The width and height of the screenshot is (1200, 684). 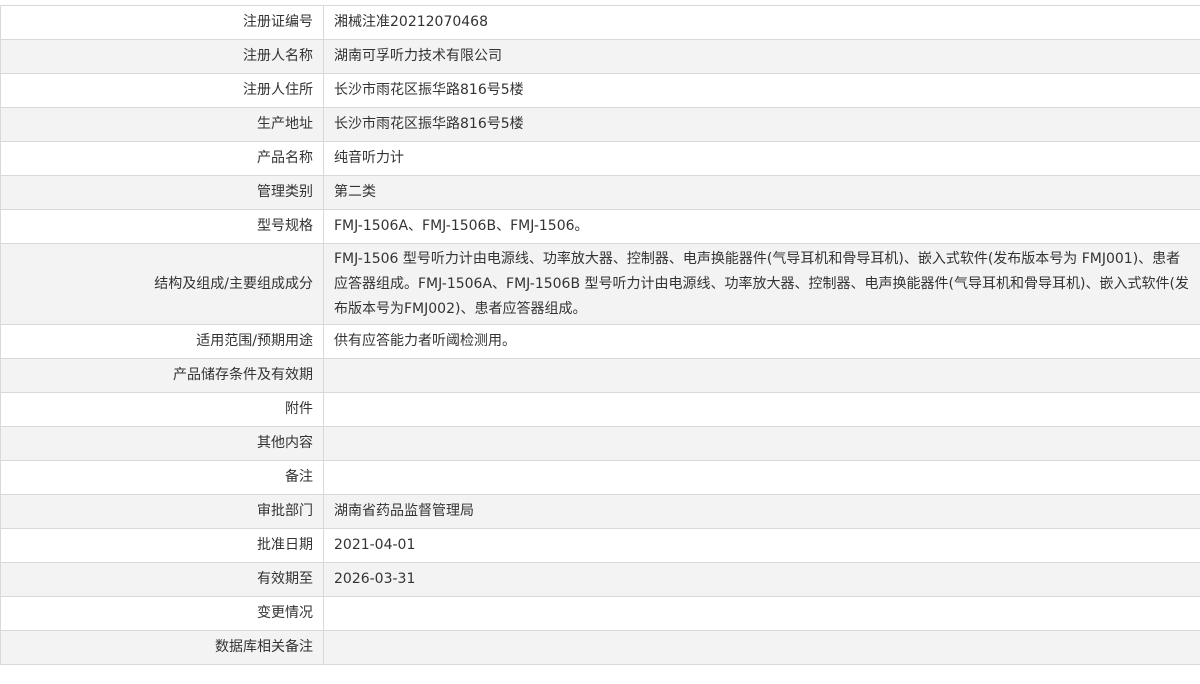 What do you see at coordinates (162, 159) in the screenshot?
I see `field-label-product-name: 产品名称` at bounding box center [162, 159].